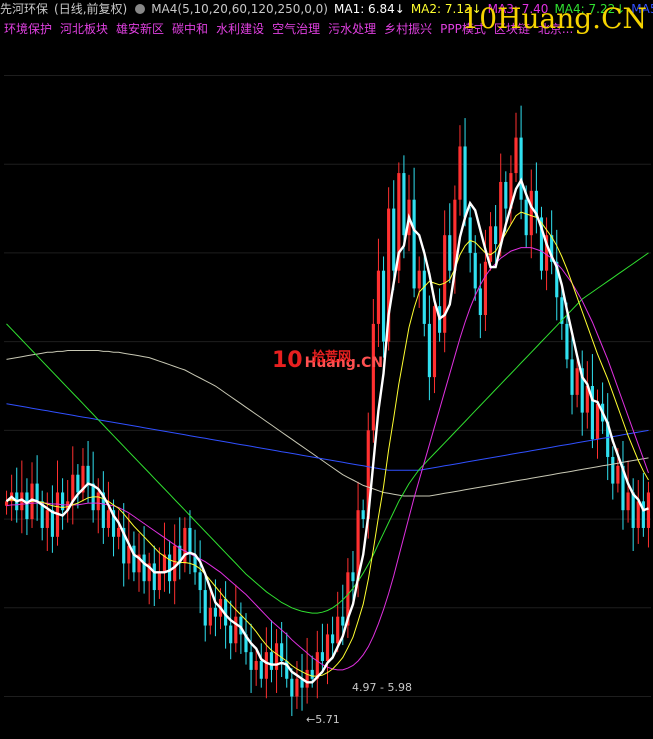  What do you see at coordinates (140, 9) in the screenshot?
I see `visibility-icon` at bounding box center [140, 9].